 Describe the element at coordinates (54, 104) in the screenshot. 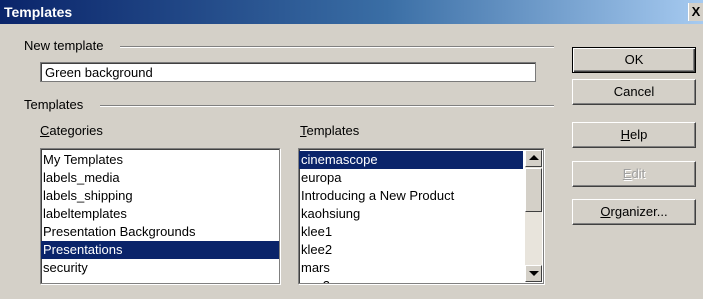

I see `templates-group-label: Templates` at that location.